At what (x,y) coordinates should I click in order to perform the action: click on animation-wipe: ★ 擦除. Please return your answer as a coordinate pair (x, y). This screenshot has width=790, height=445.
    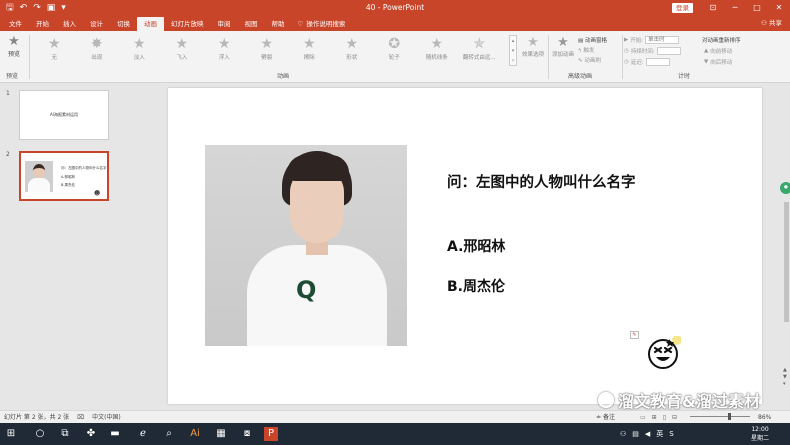
    Looking at the image, I should click on (309, 50).